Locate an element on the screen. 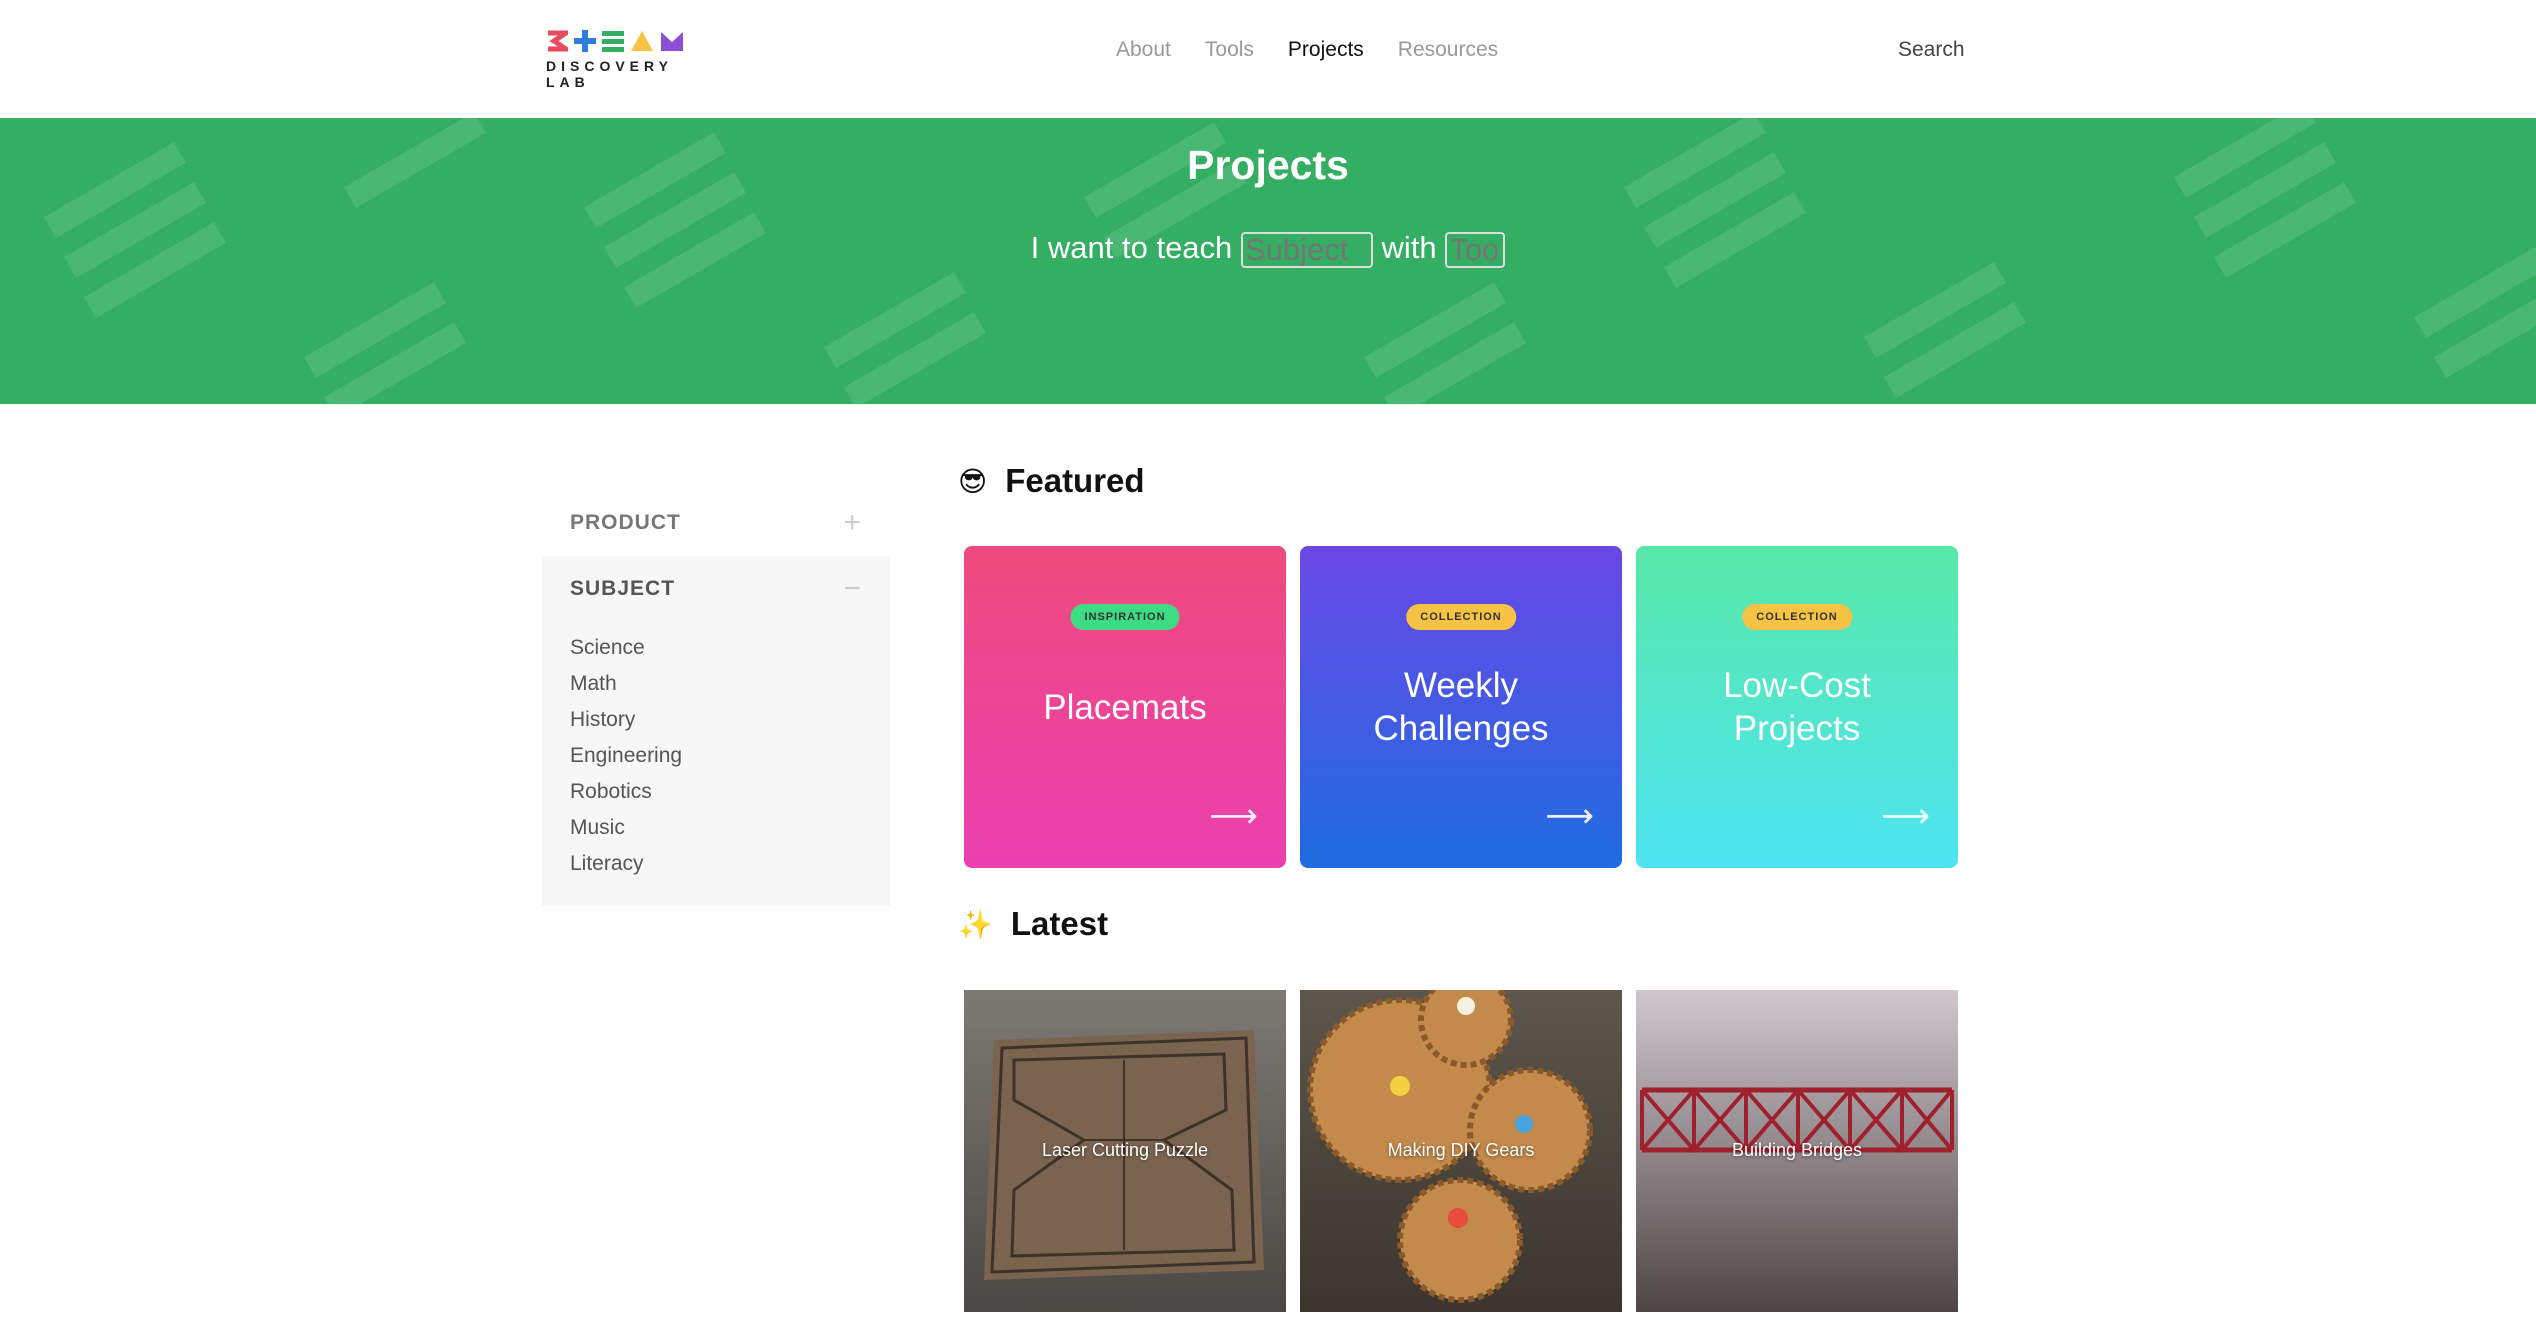 The width and height of the screenshot is (2536, 1322). teach-filter-sentence: I want to teach with is located at coordinates (1268, 249).